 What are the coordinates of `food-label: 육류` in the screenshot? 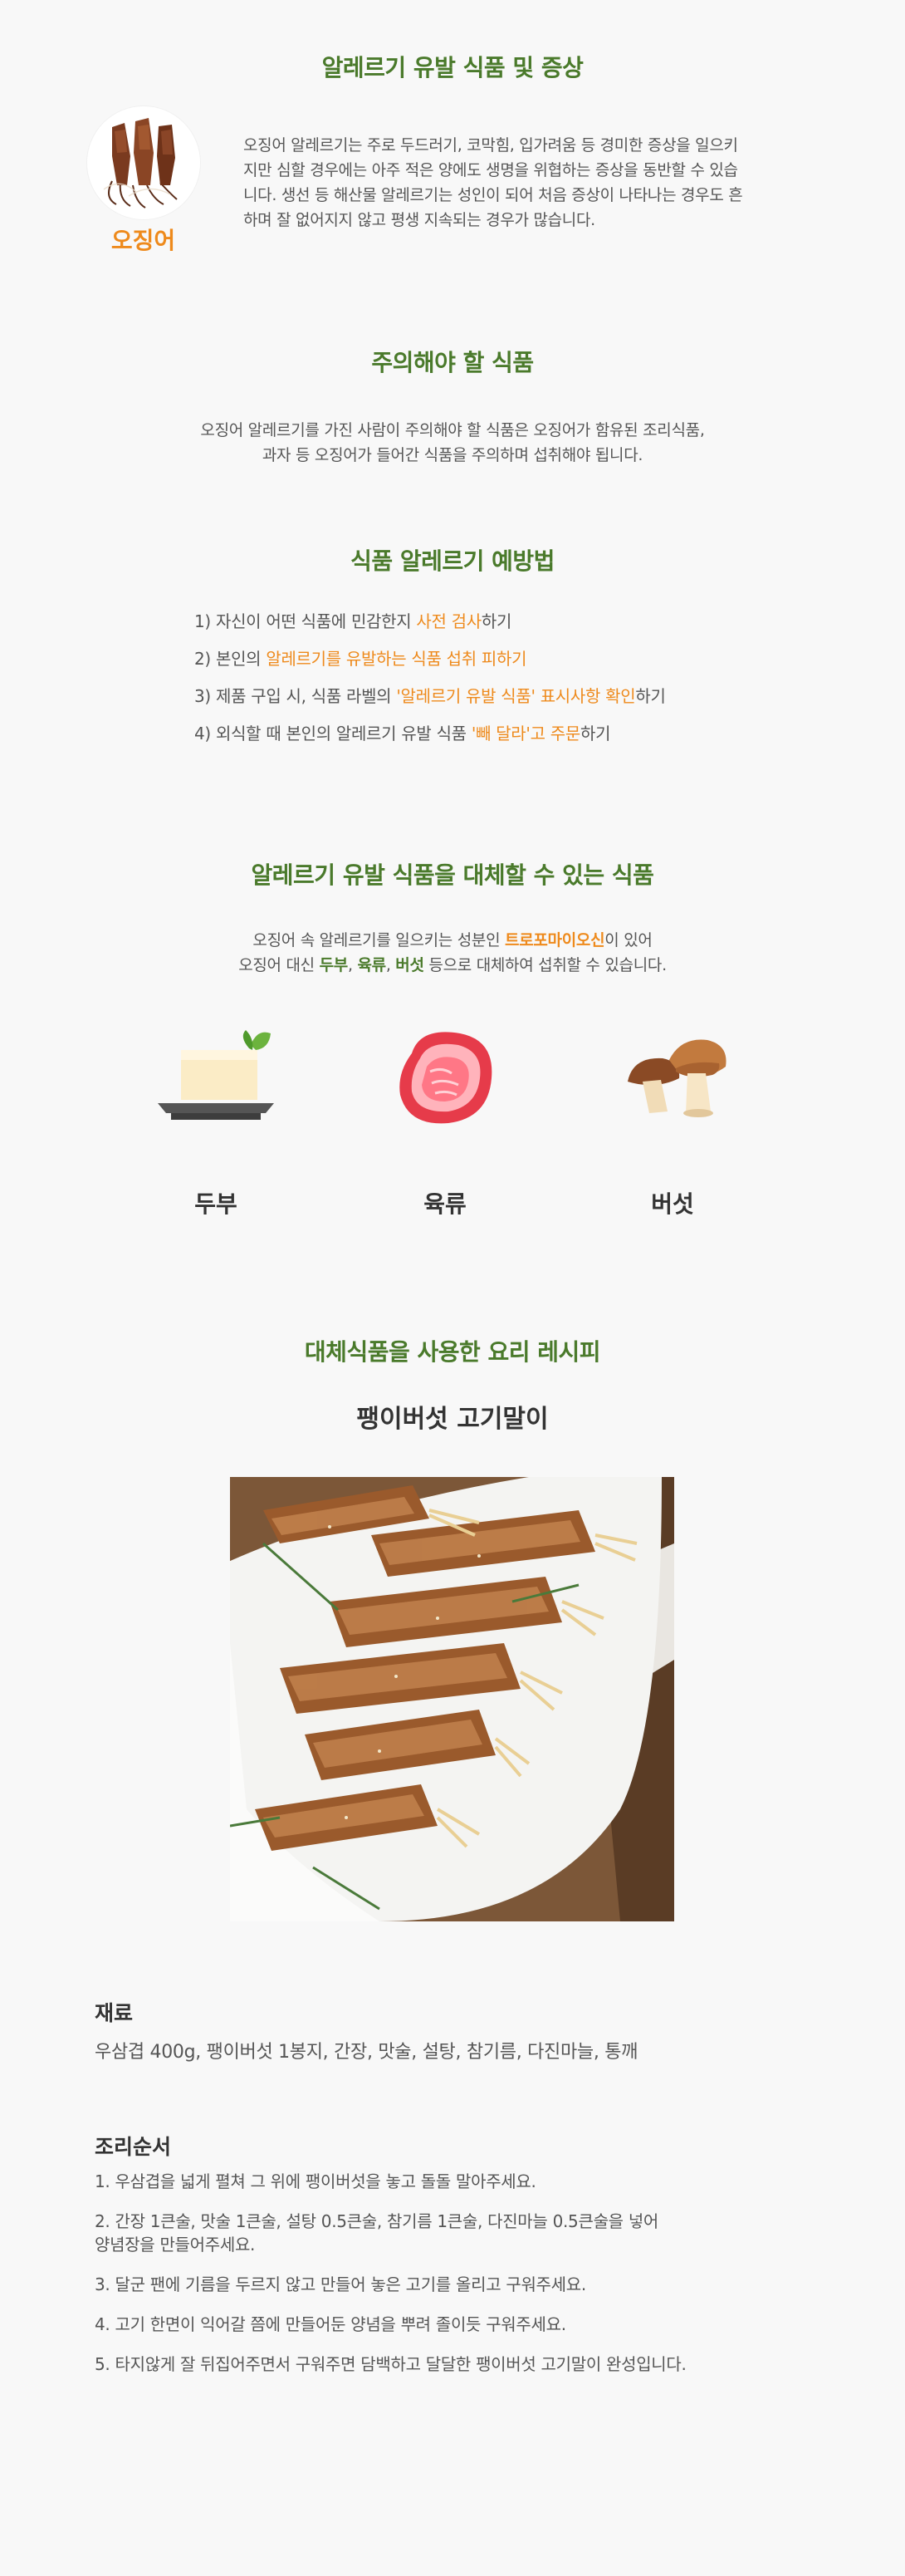 It's located at (445, 1204).